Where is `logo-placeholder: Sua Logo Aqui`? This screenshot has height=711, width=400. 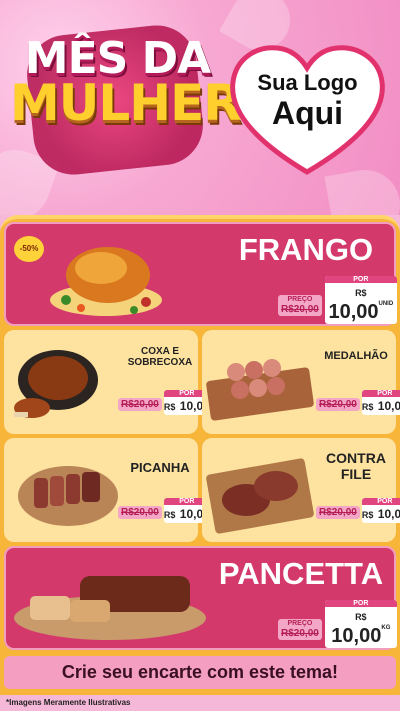
logo-placeholder: Sua Logo Aqui is located at coordinates (307, 101).